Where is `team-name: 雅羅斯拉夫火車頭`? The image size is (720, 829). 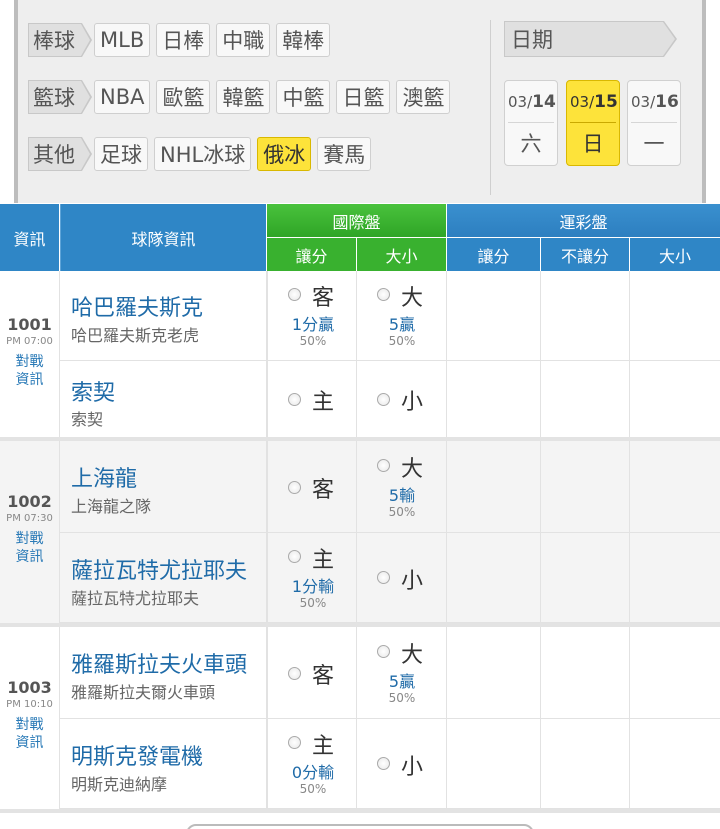 team-name: 雅羅斯拉夫火車頭 is located at coordinates (159, 663).